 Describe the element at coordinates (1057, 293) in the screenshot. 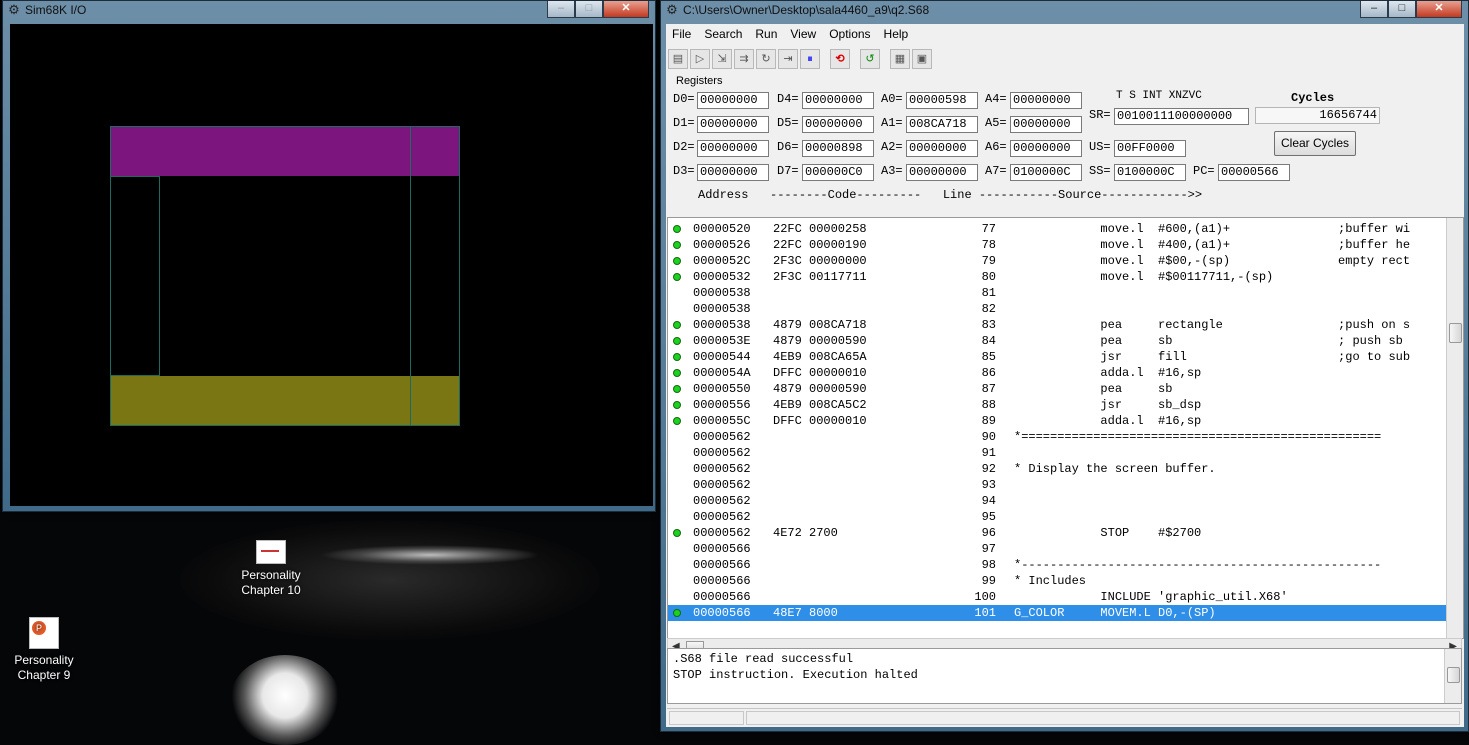

I see `listing-row: 00000538 81` at that location.